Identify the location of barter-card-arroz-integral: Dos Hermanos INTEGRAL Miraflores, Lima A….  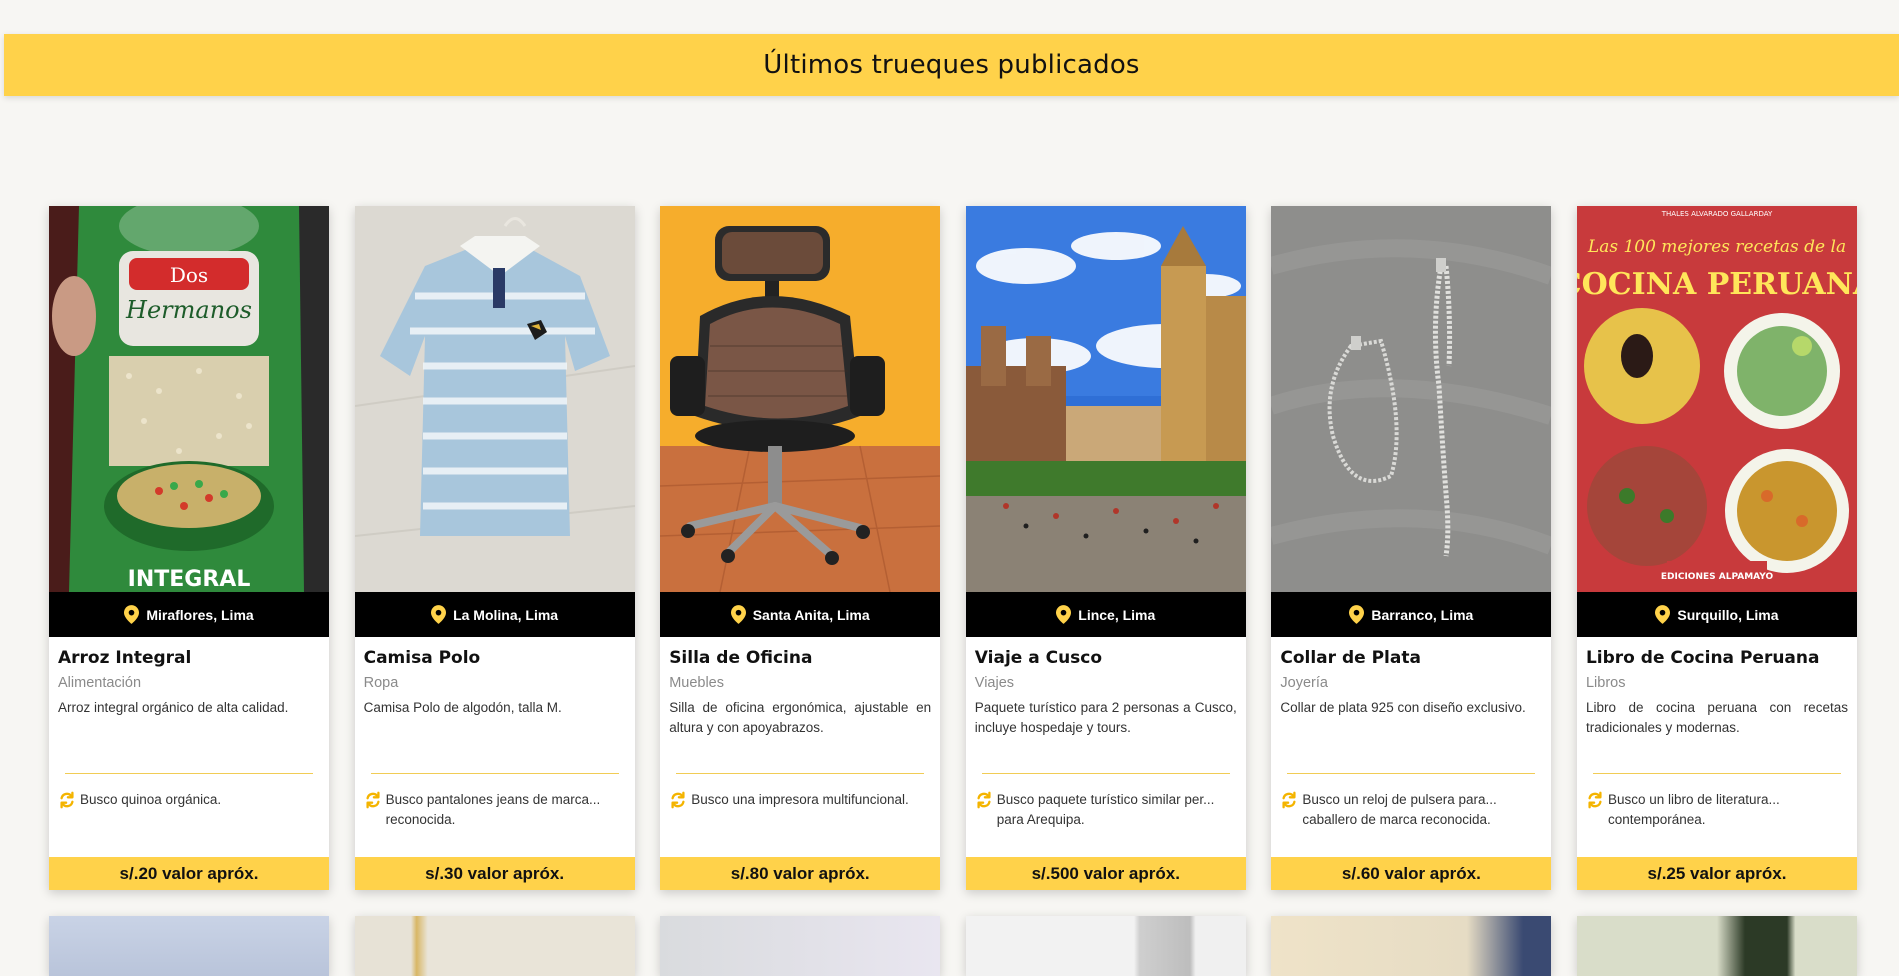
(189, 548).